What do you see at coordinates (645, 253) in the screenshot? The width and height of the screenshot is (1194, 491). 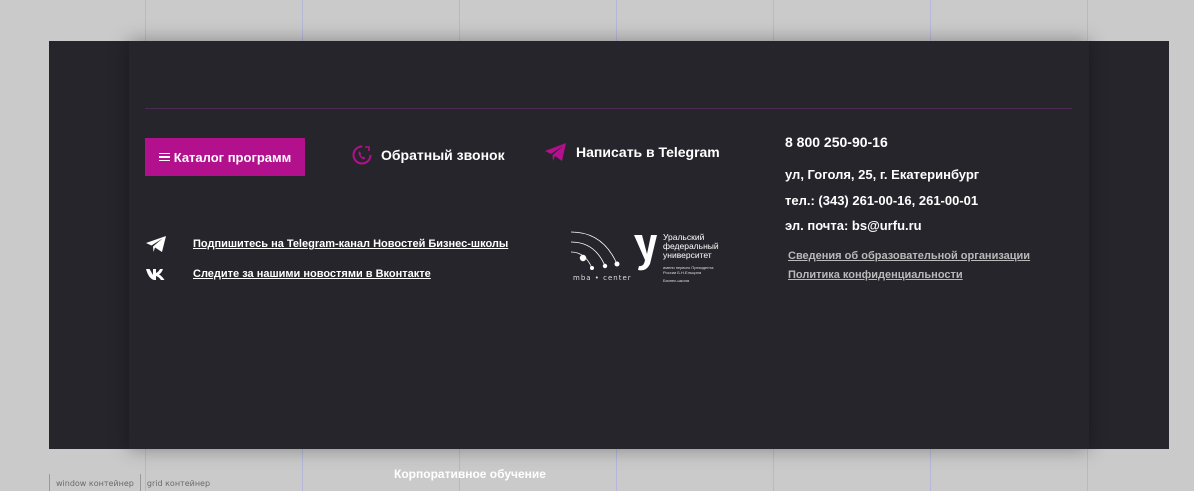 I see `urfu-emblem` at bounding box center [645, 253].